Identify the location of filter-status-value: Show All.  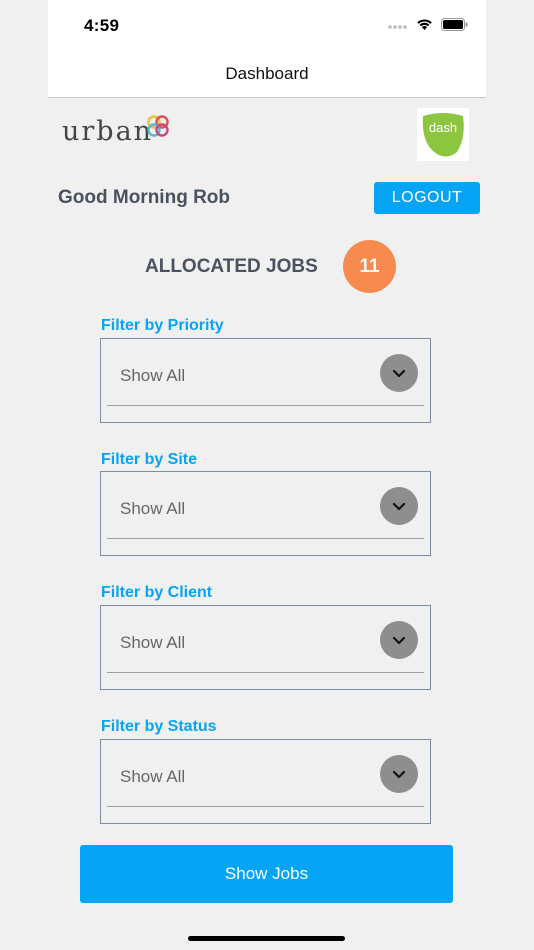
(153, 776).